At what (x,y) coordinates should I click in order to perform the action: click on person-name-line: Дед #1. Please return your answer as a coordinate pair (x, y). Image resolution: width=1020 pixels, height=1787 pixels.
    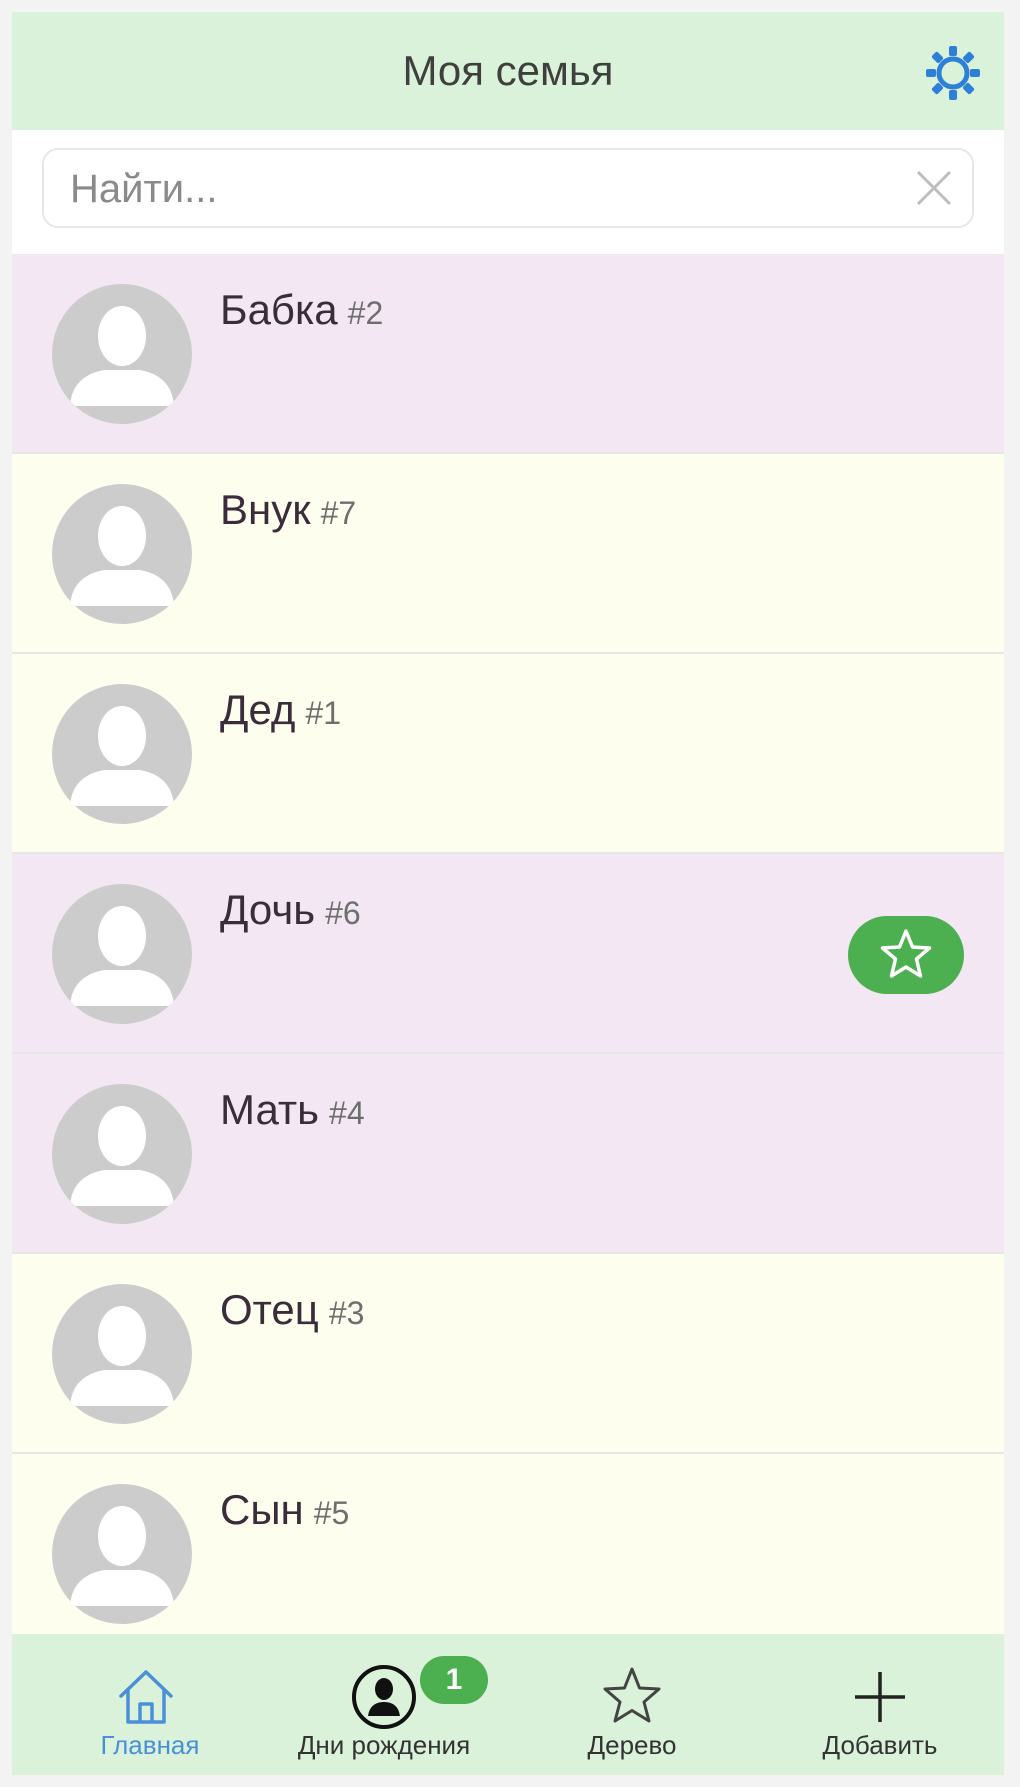
    Looking at the image, I should click on (280, 710).